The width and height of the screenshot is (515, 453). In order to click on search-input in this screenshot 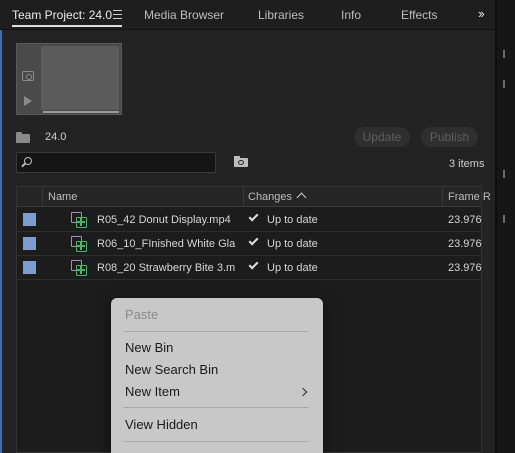, I will do `click(125, 162)`.